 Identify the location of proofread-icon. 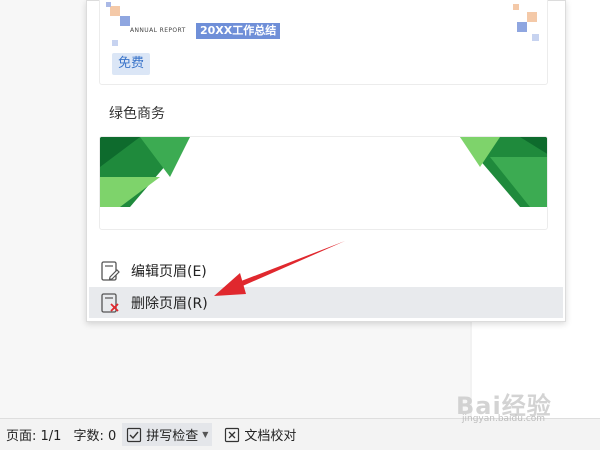
(232, 434).